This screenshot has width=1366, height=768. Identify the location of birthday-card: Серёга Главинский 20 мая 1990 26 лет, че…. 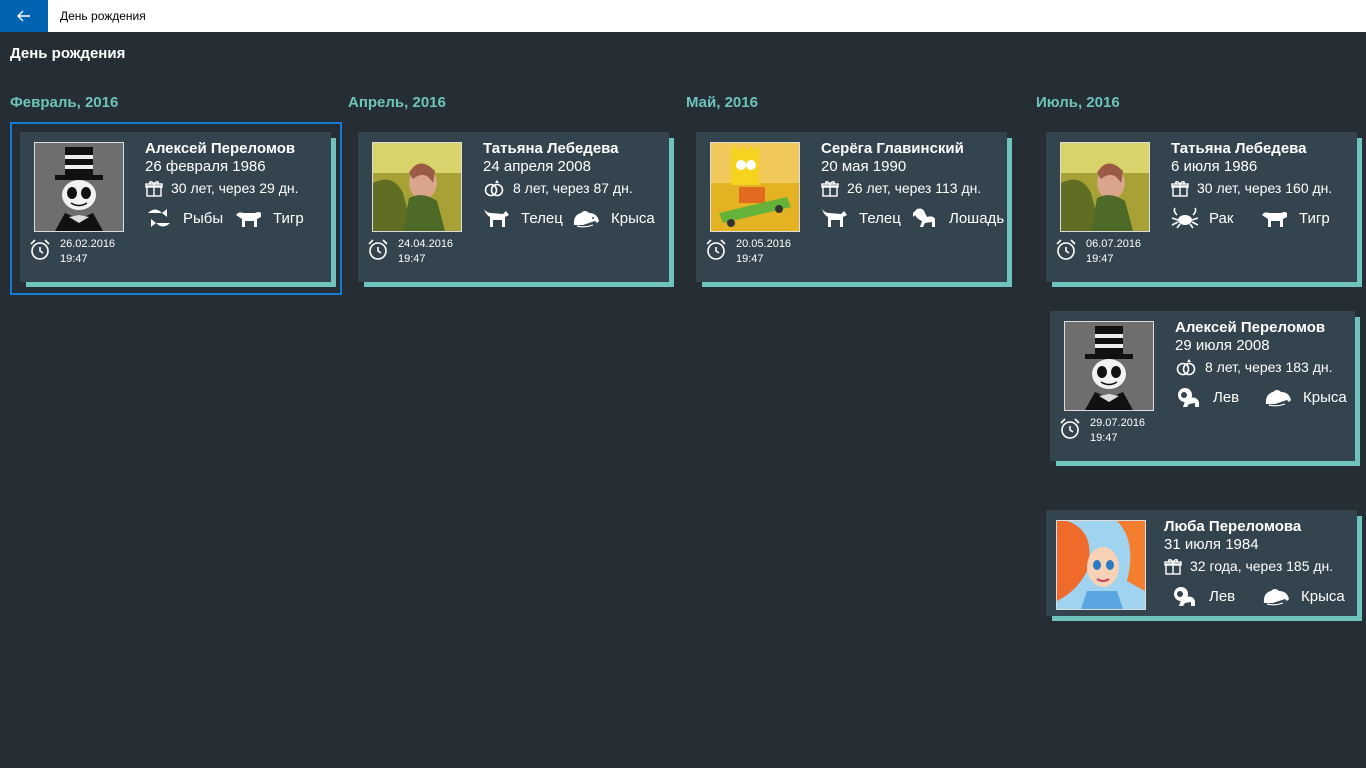
(854, 209).